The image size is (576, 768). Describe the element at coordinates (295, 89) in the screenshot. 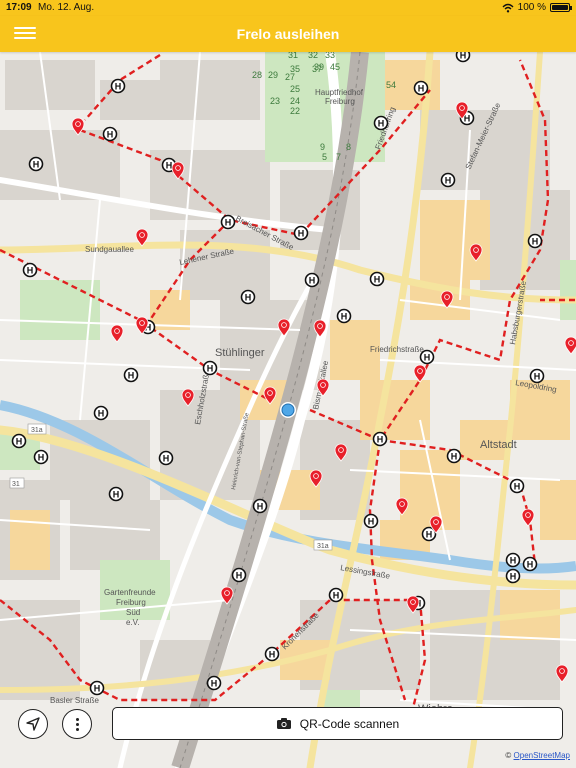

I see `cemetery-field-number: 25` at that location.